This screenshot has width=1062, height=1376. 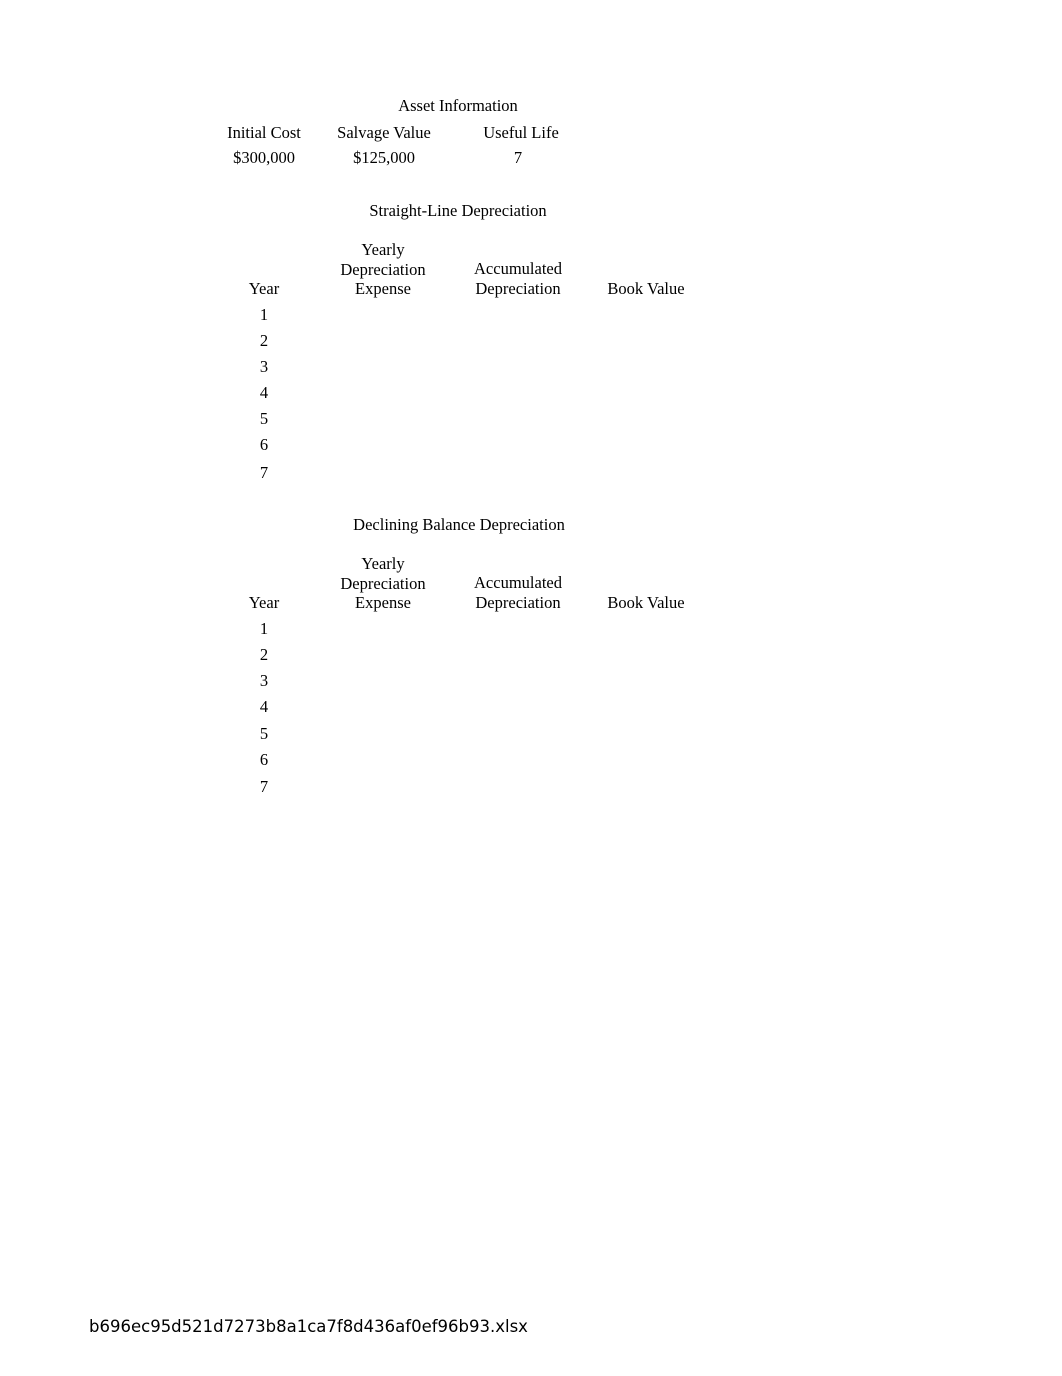 What do you see at coordinates (459, 524) in the screenshot?
I see `declining-balance-depreciation-title: Declining Balance Depreciation` at bounding box center [459, 524].